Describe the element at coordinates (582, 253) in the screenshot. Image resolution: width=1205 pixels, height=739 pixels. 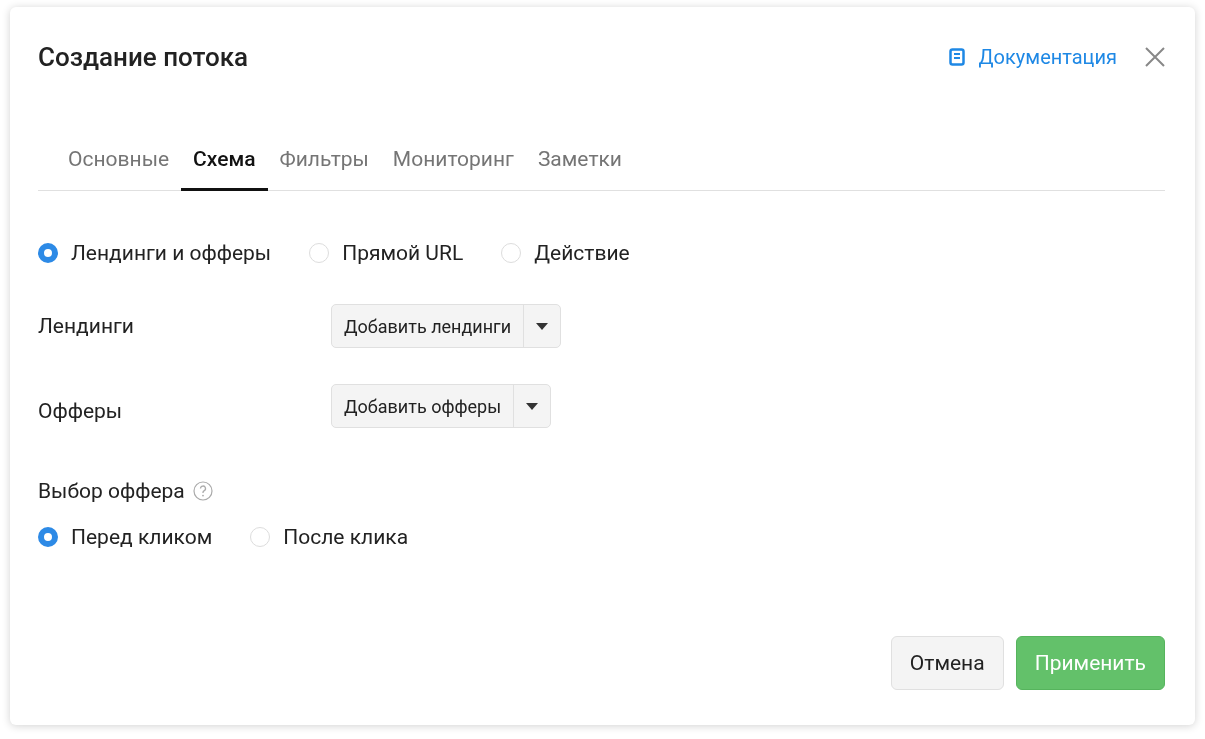
I see `radio-label: Действие` at that location.